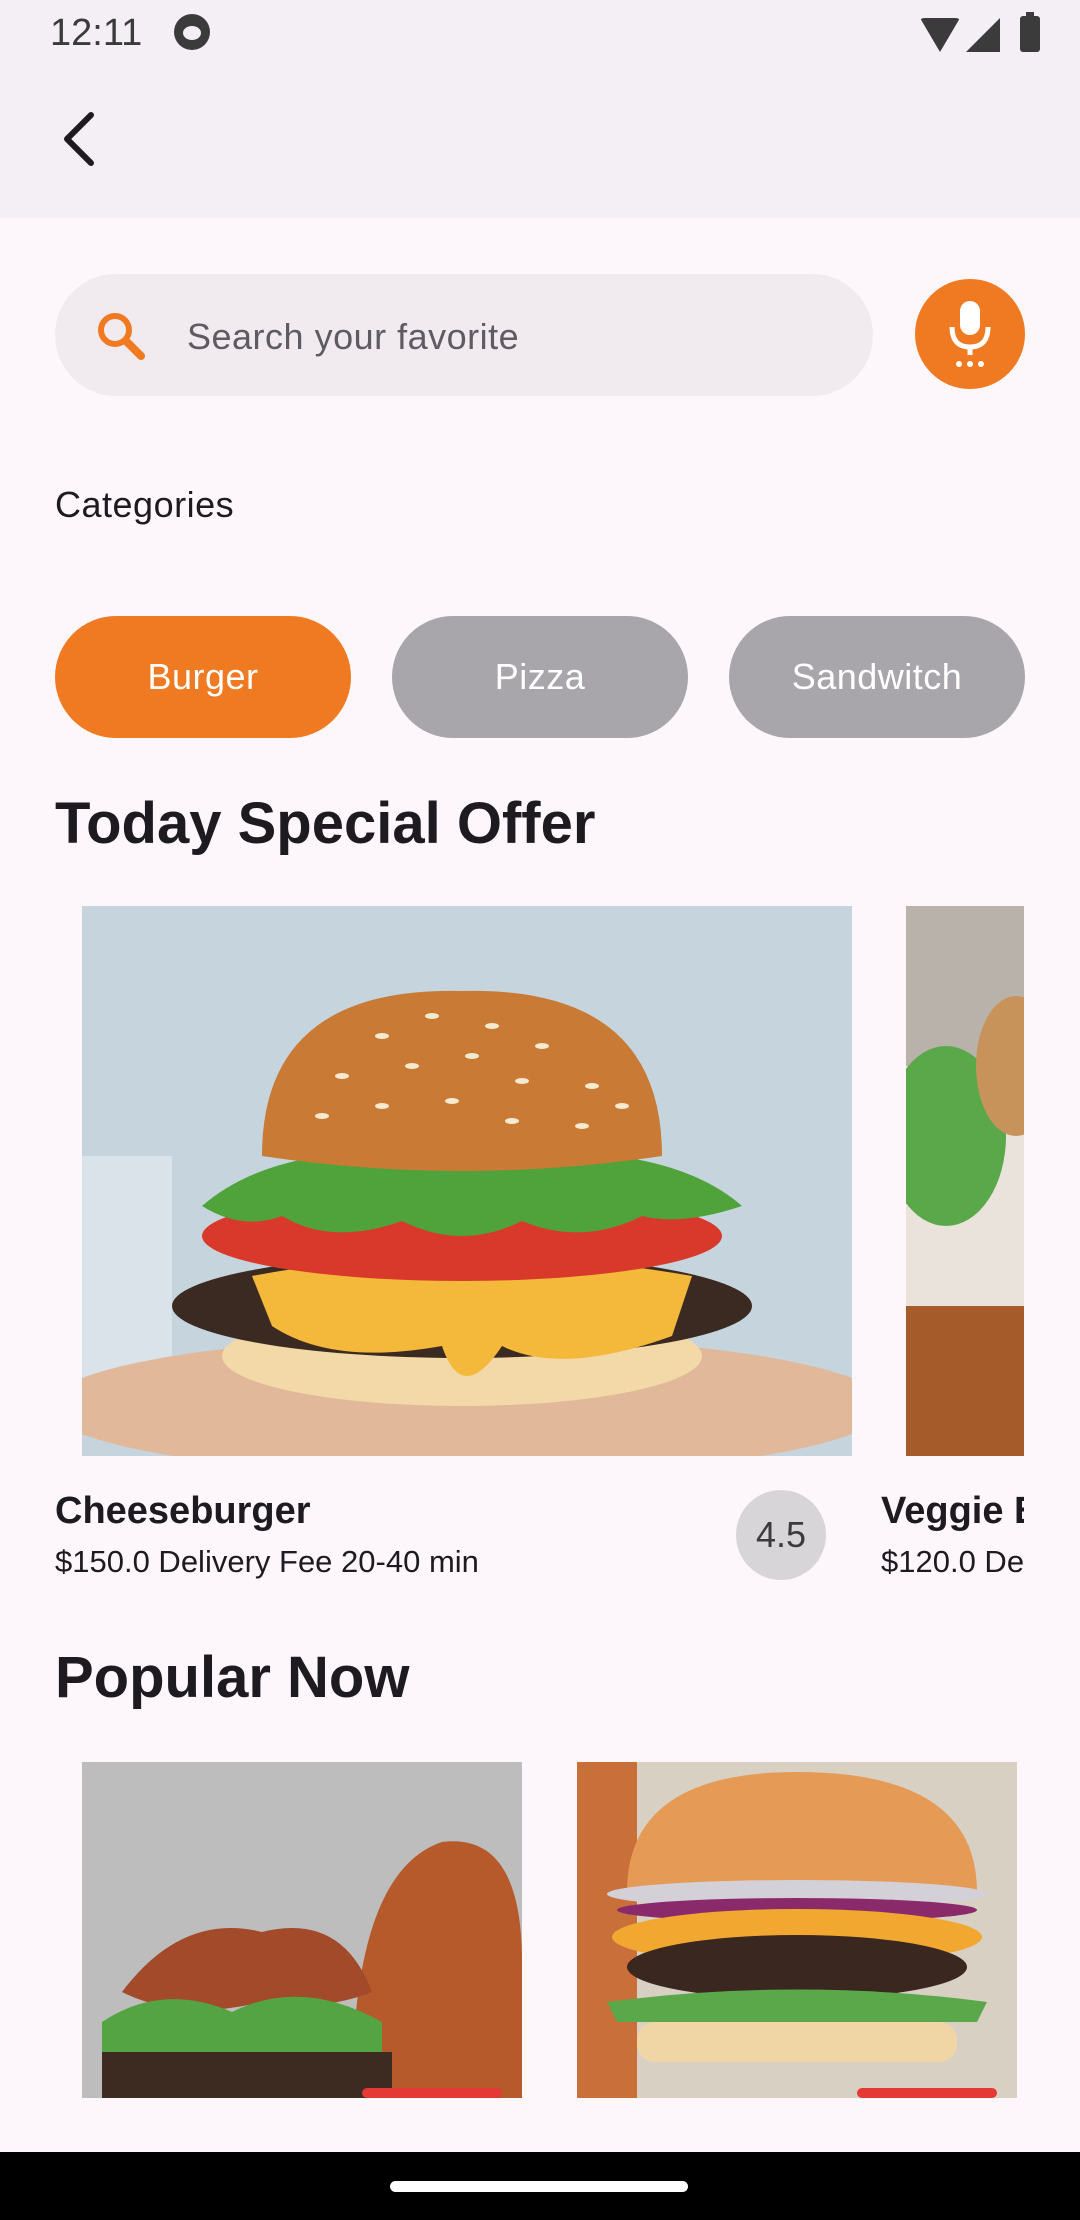 The height and width of the screenshot is (2220, 1080). What do you see at coordinates (1030, 32) in the screenshot?
I see `battery-icon` at bounding box center [1030, 32].